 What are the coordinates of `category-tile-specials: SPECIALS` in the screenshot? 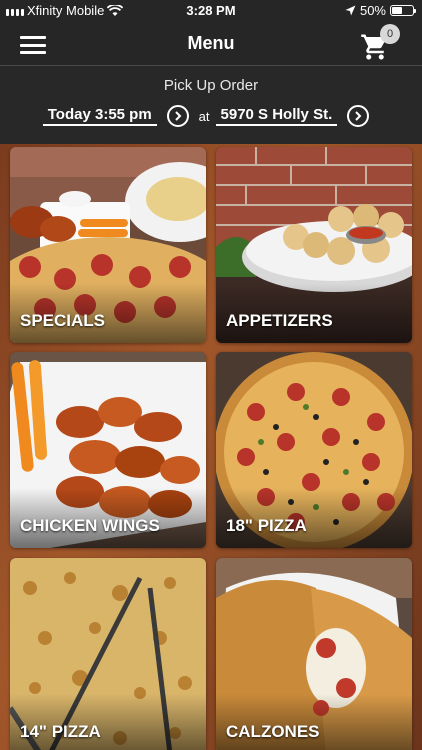 It's located at (108, 245).